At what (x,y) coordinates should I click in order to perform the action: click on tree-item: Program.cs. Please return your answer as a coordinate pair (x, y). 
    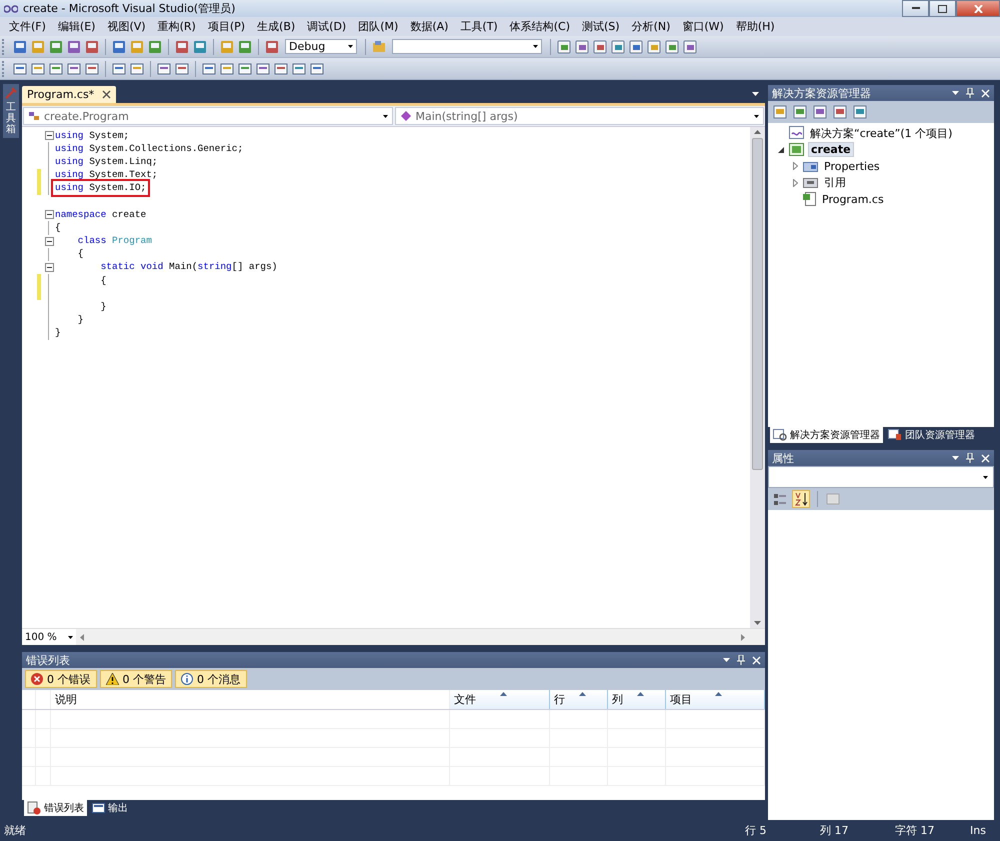
    Looking at the image, I should click on (853, 199).